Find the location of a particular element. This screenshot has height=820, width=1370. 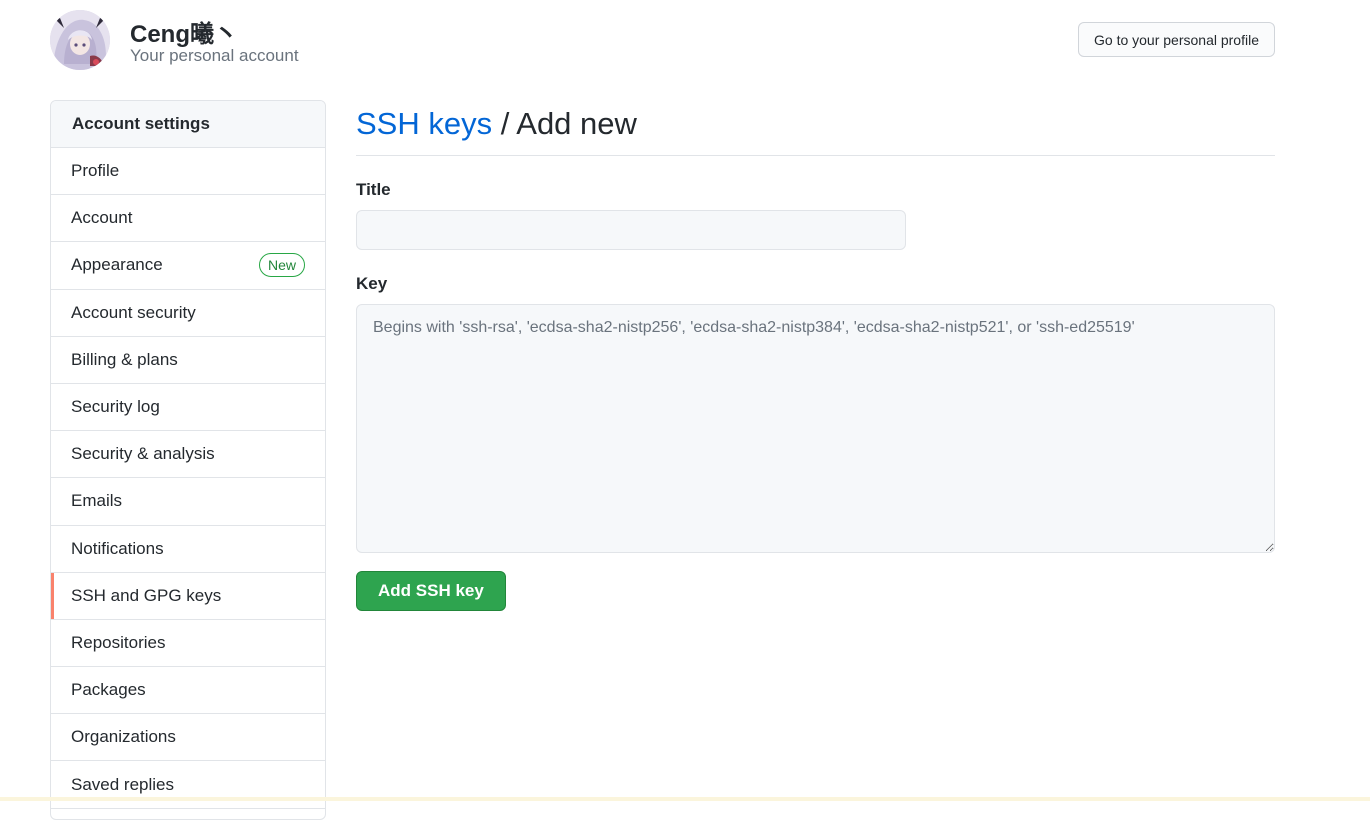

sidebar-item-label: SSH and GPG keys is located at coordinates (146, 595).